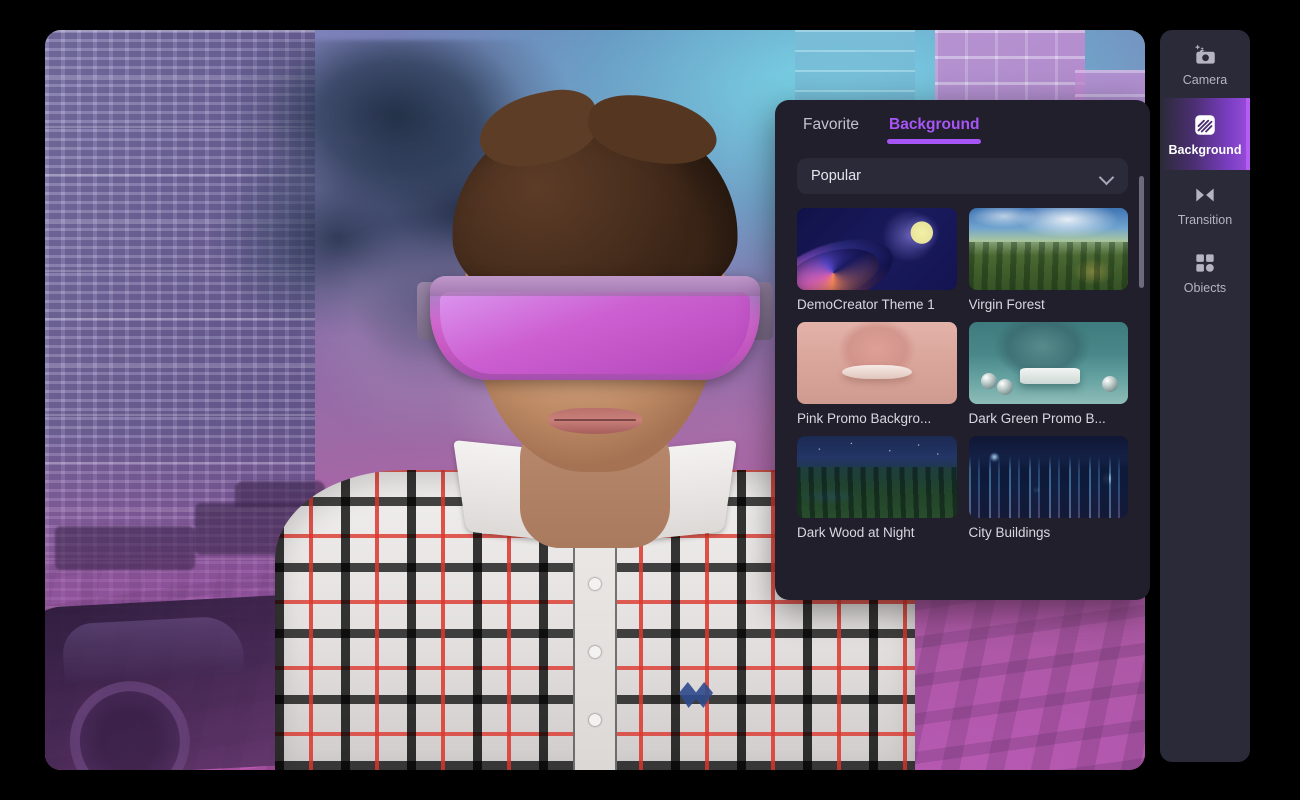 The height and width of the screenshot is (800, 1300). What do you see at coordinates (595, 328) in the screenshot?
I see `person-sunglasses` at bounding box center [595, 328].